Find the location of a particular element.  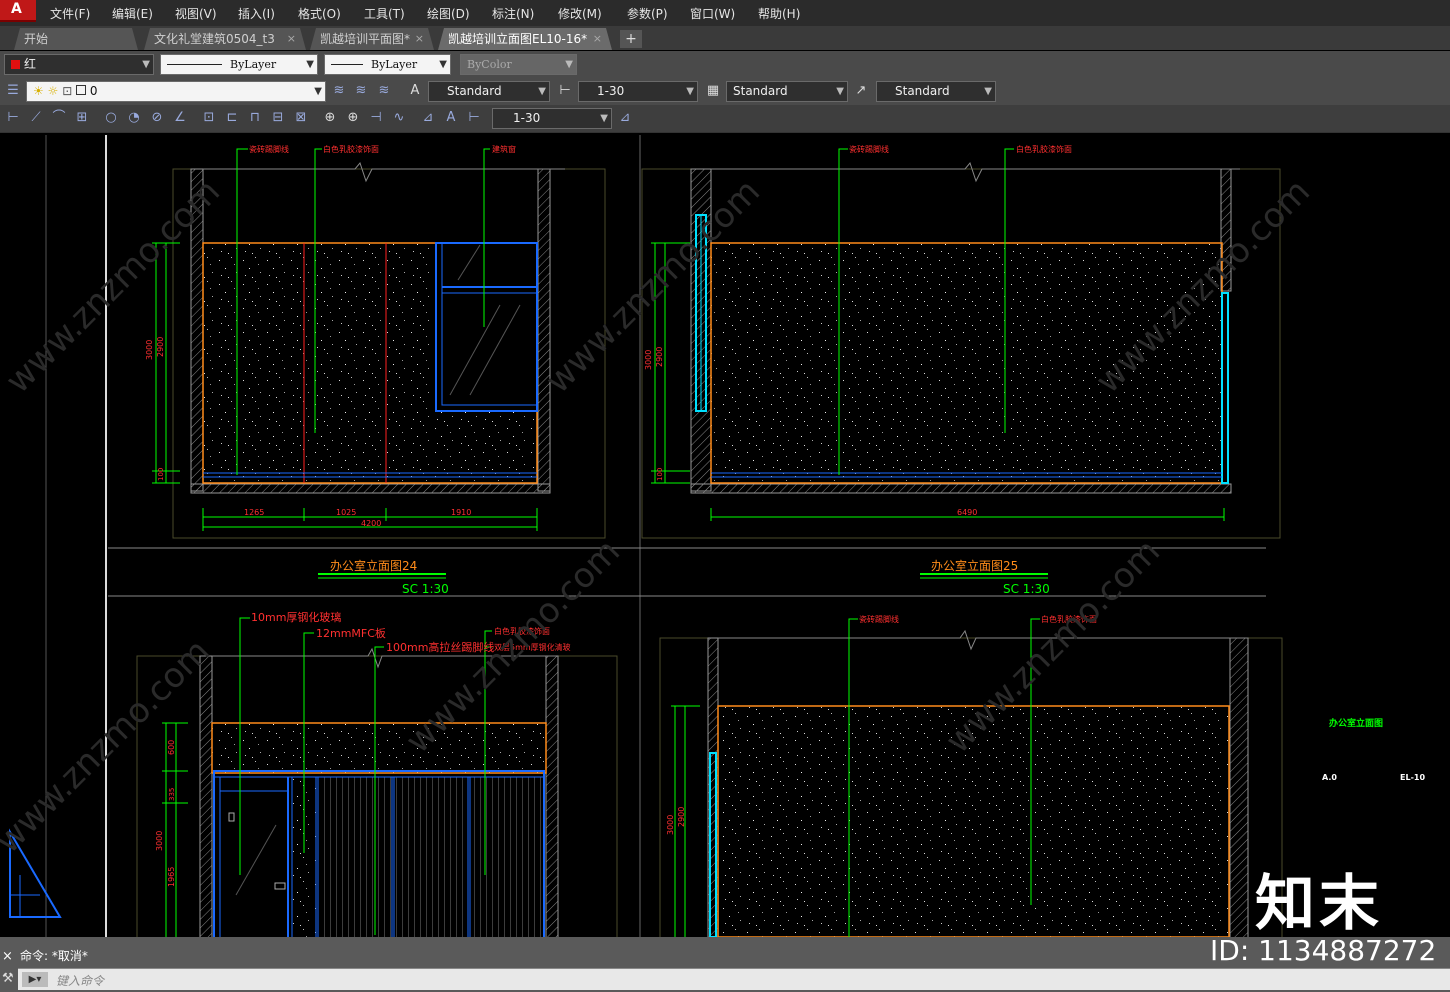

wrench-icon: ⚒ is located at coordinates (8, 978).